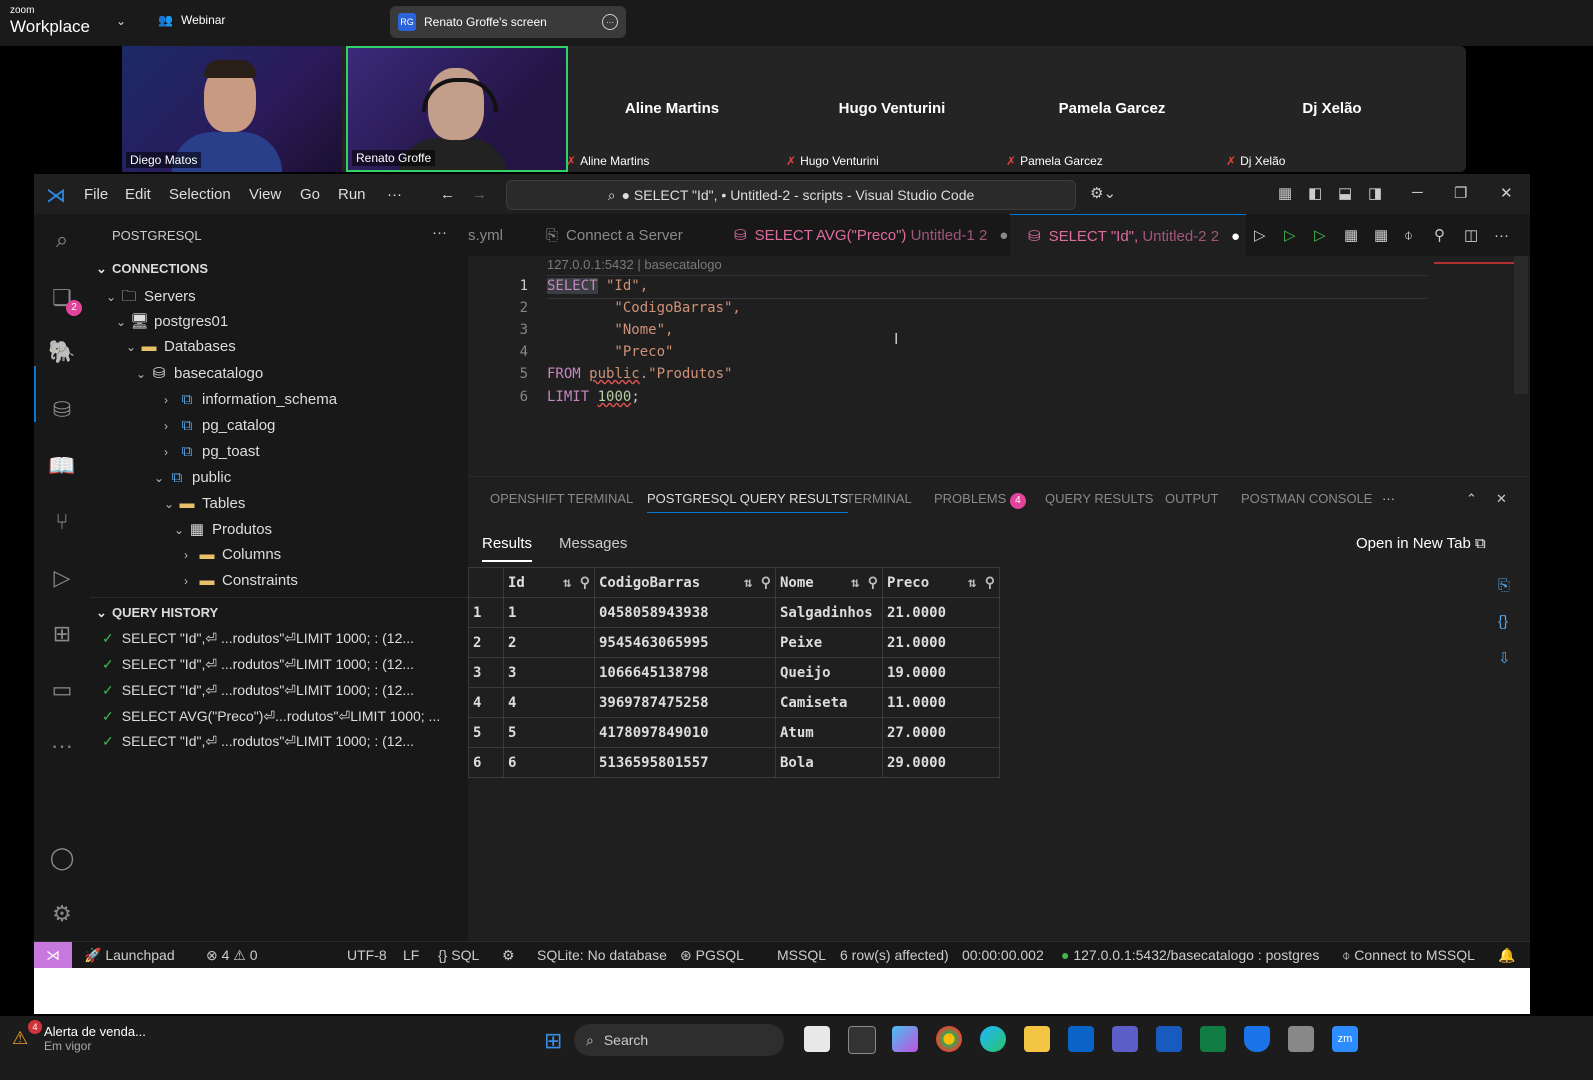 The width and height of the screenshot is (1593, 1080). Describe the element at coordinates (1081, 1039) in the screenshot. I see `outlook-icon` at that location.